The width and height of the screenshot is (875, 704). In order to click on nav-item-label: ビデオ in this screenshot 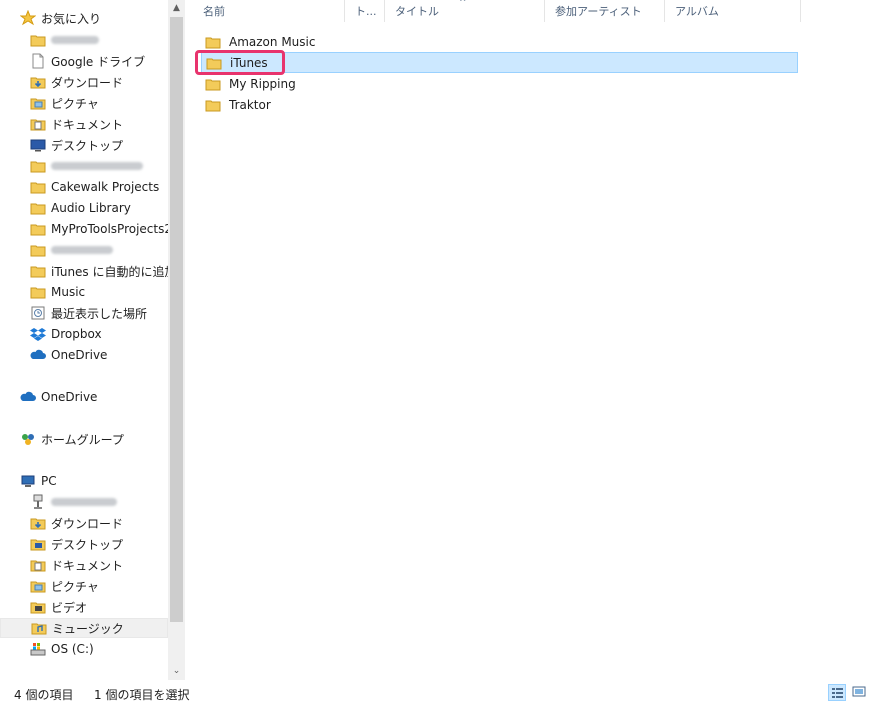, I will do `click(69, 607)`.